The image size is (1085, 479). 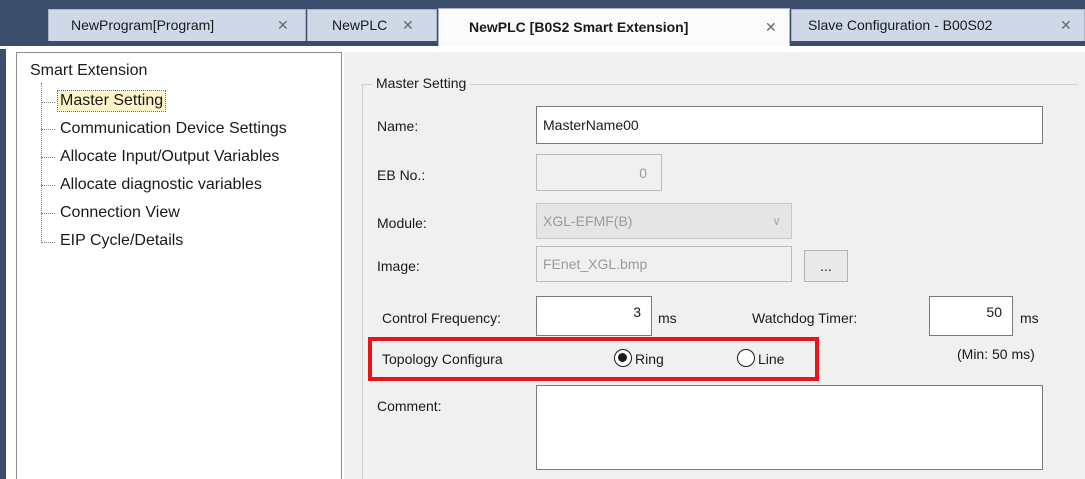 I want to click on tree-item-allocate-io-variables: Allocate Input/Output Variables, so click(x=169, y=157).